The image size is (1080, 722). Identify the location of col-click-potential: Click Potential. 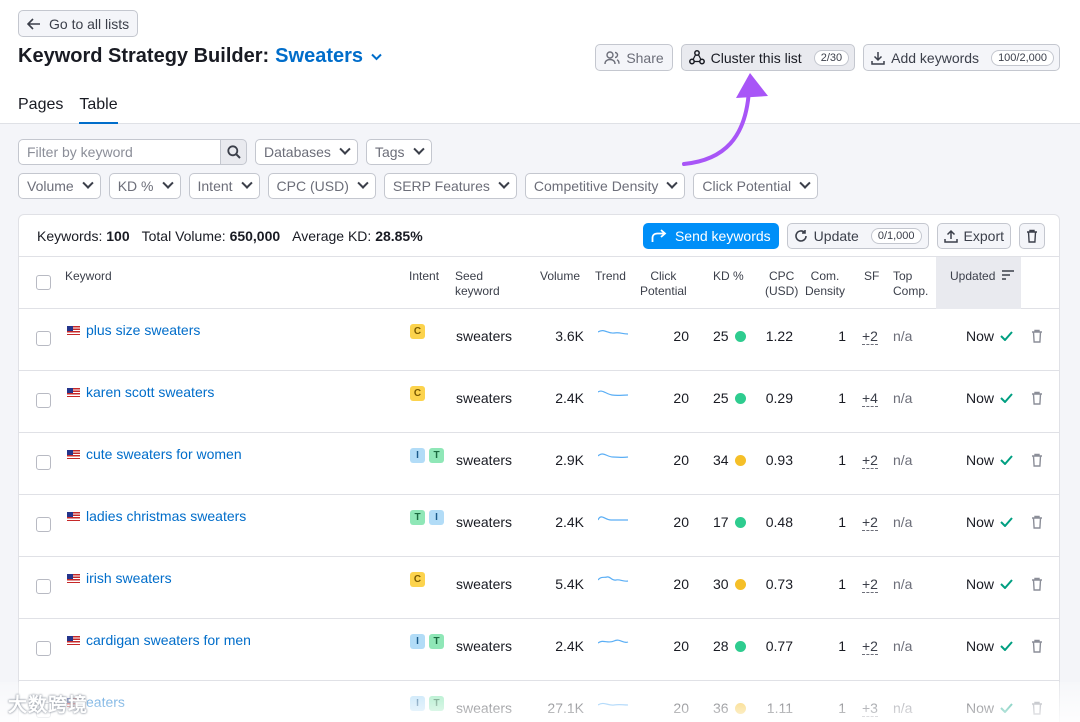
(663, 284).